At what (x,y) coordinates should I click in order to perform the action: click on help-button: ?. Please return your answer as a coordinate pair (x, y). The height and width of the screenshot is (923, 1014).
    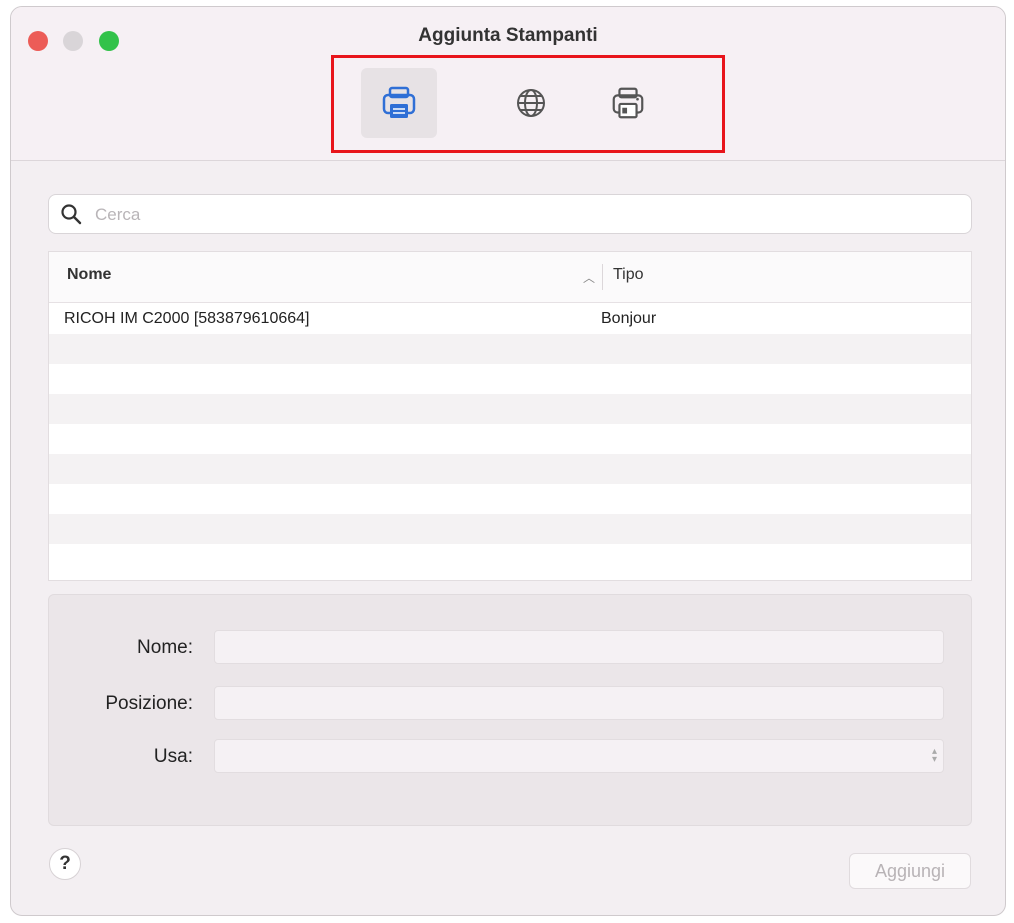
    Looking at the image, I should click on (65, 864).